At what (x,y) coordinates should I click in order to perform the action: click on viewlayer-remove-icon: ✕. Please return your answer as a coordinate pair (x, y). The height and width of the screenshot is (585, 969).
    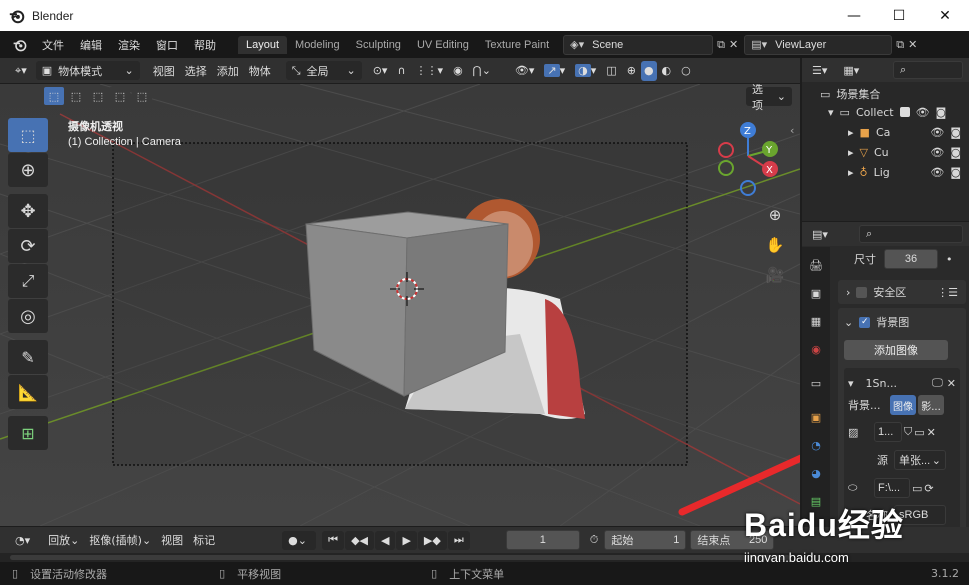
    Looking at the image, I should click on (912, 44).